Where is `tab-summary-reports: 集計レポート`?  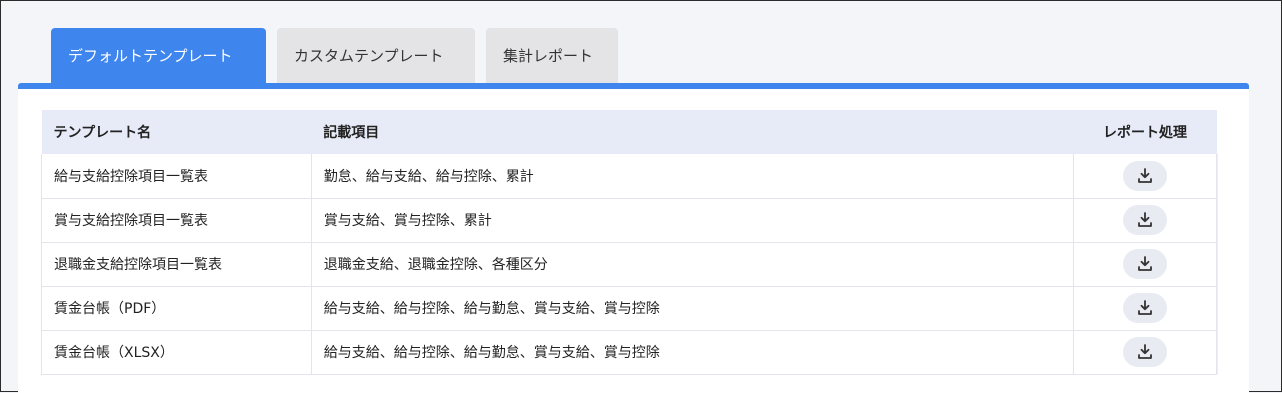
tab-summary-reports: 集計レポート is located at coordinates (552, 55).